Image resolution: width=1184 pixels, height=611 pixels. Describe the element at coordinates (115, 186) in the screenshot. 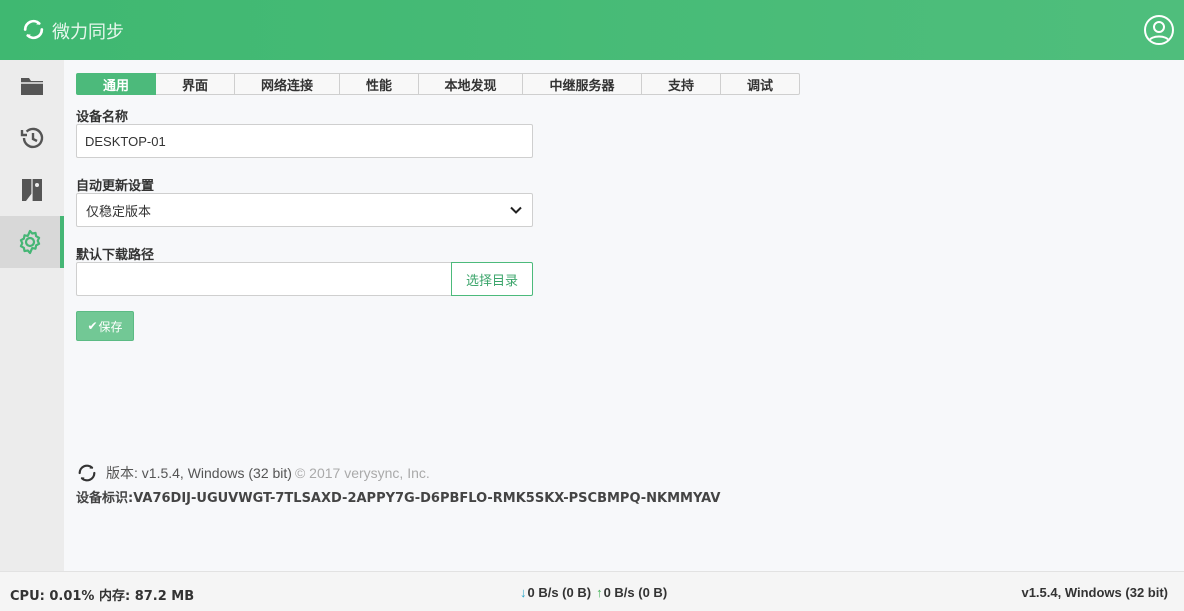

I see `auto-update-label: 自动更新设置` at that location.